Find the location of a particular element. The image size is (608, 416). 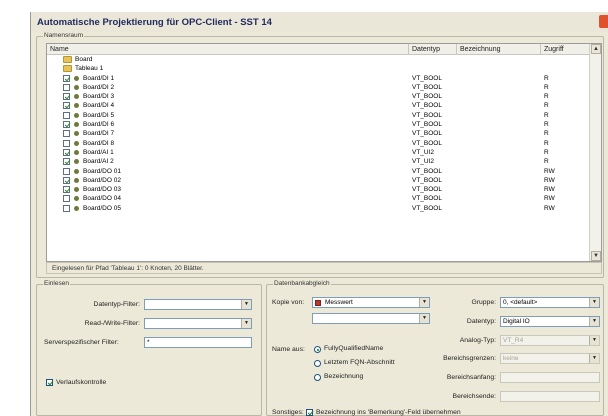

group-label: Gruppe: is located at coordinates (483, 302).